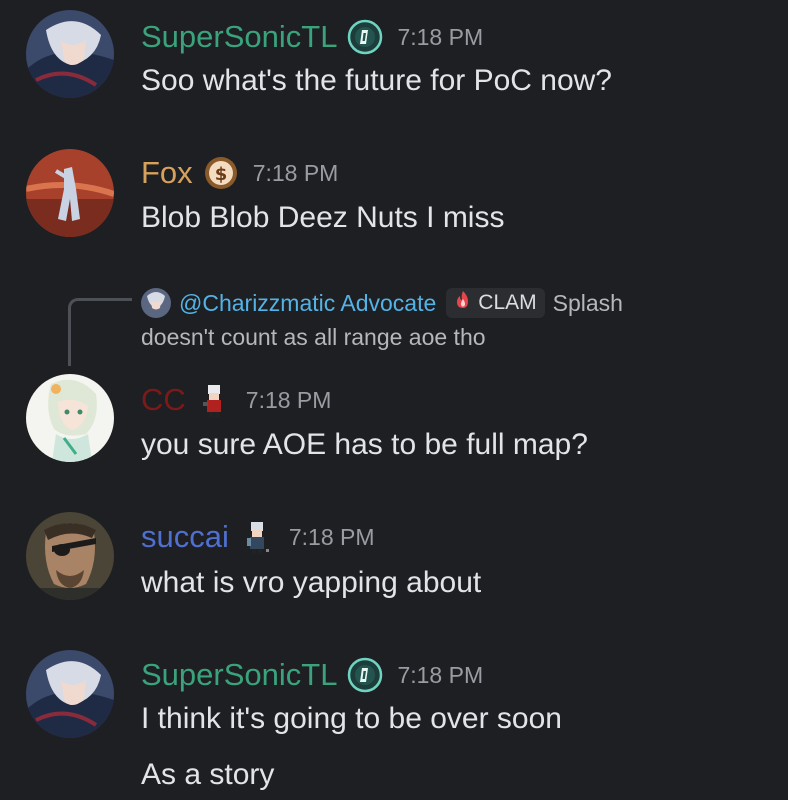  What do you see at coordinates (185, 537) in the screenshot?
I see `username: succai` at bounding box center [185, 537].